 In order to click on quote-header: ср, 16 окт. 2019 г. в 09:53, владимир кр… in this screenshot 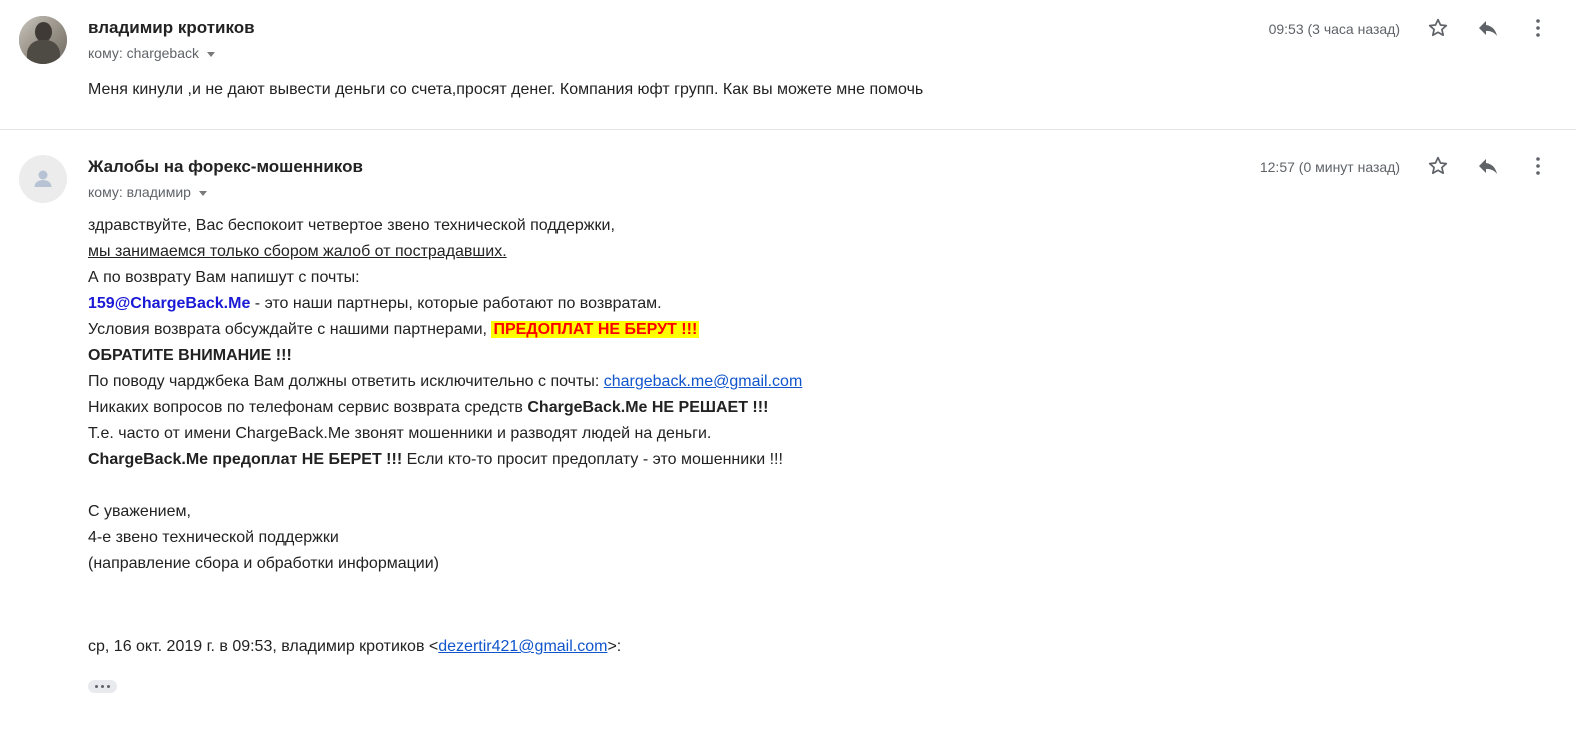, I will do `click(354, 647)`.